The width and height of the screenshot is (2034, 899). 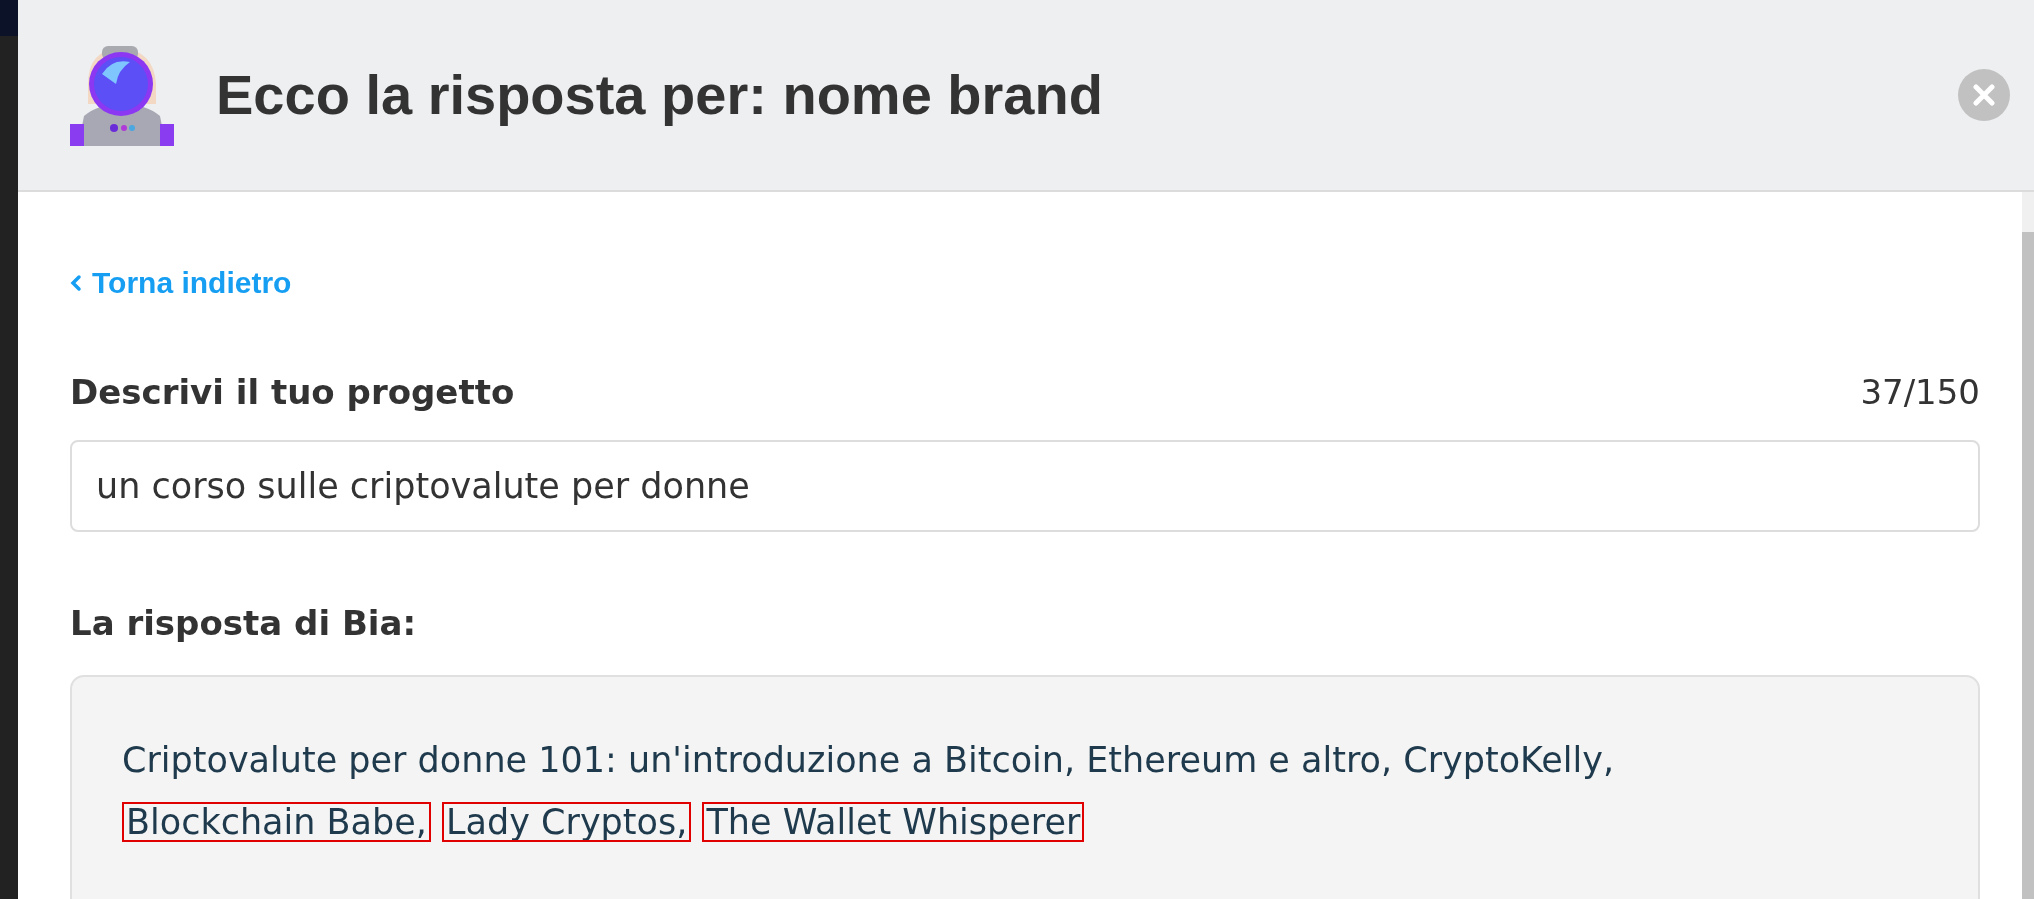 I want to click on field-label: Descrivi il tuo progetto, so click(x=292, y=392).